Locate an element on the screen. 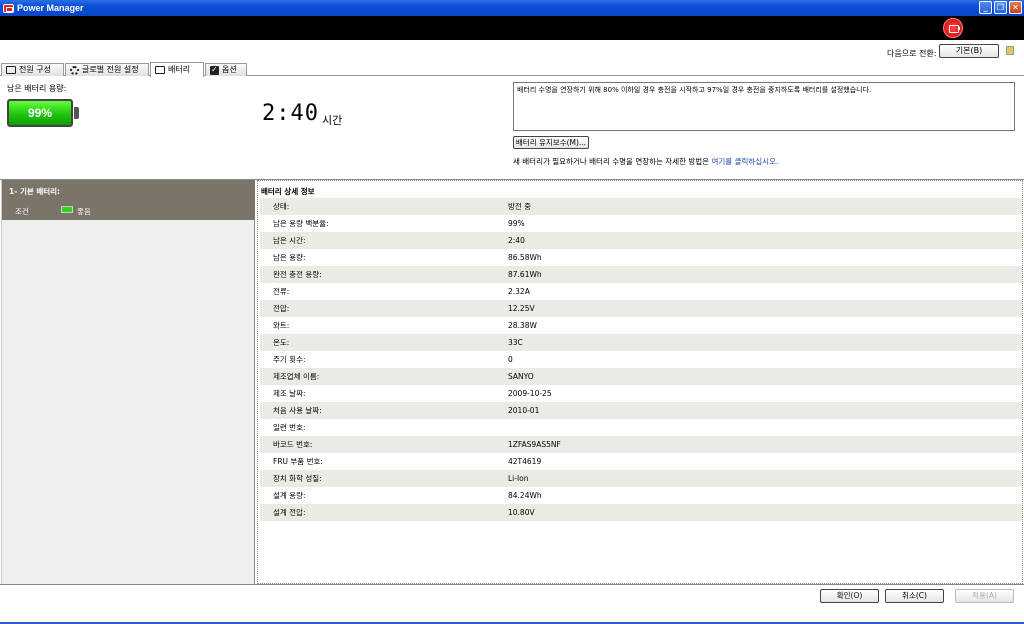 The width and height of the screenshot is (1024, 624). table-row: 제조 날짜: 2009-10-25 is located at coordinates (641, 393).